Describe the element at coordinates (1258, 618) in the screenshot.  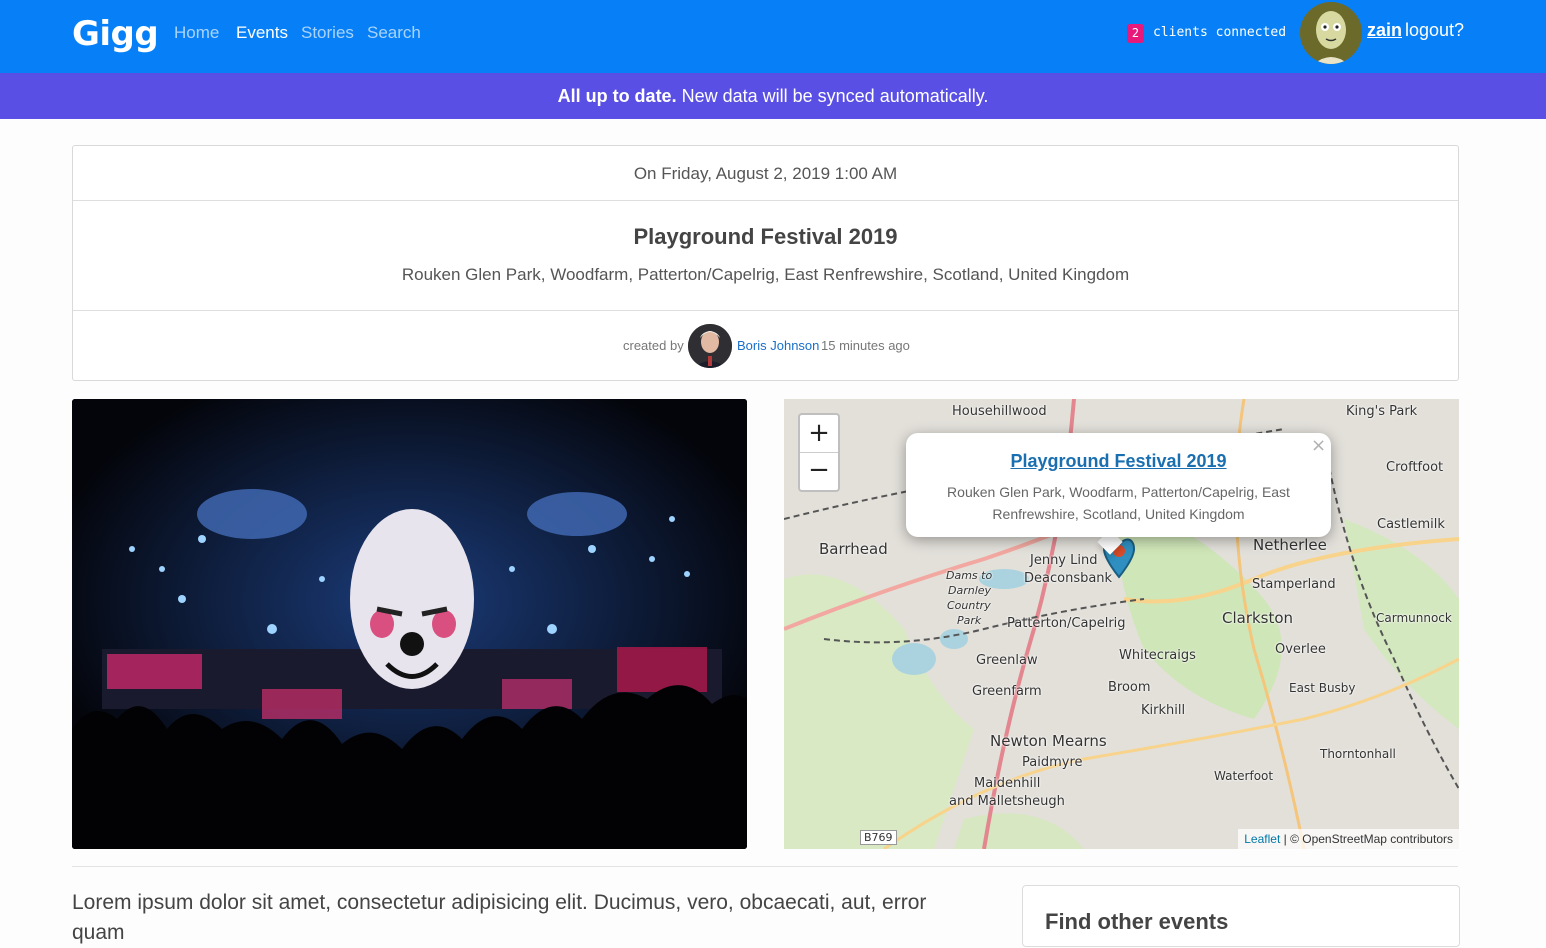
I see `map-label-clarkston: Clarkston` at that location.